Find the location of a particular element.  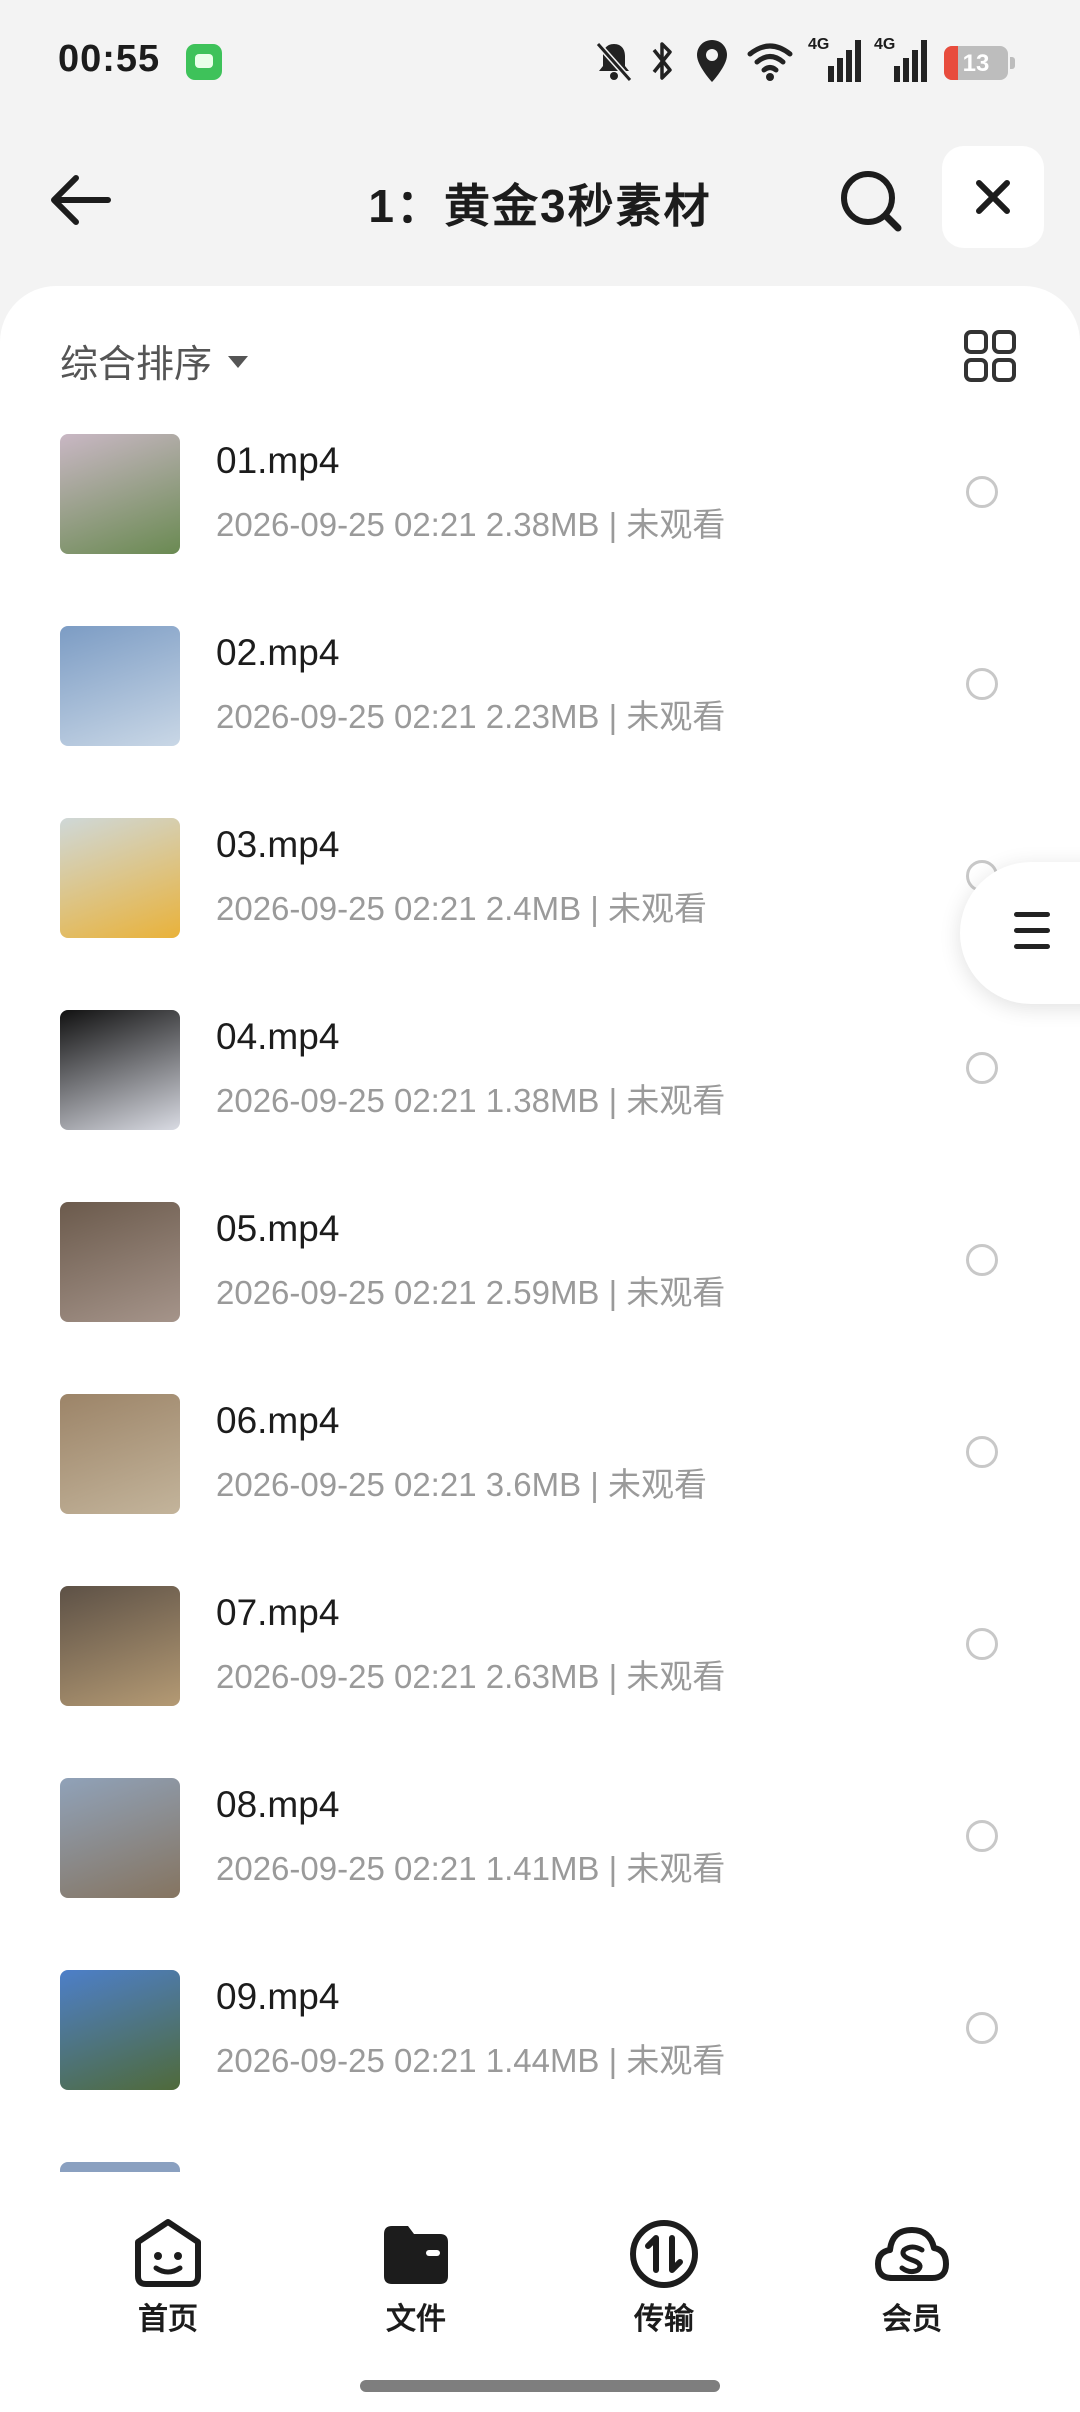

folder-icon is located at coordinates (416, 2255).